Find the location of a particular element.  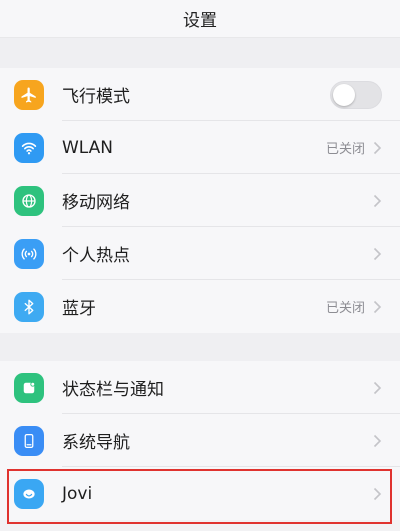

settings-item-label: 状态栏与通知 is located at coordinates (113, 390).